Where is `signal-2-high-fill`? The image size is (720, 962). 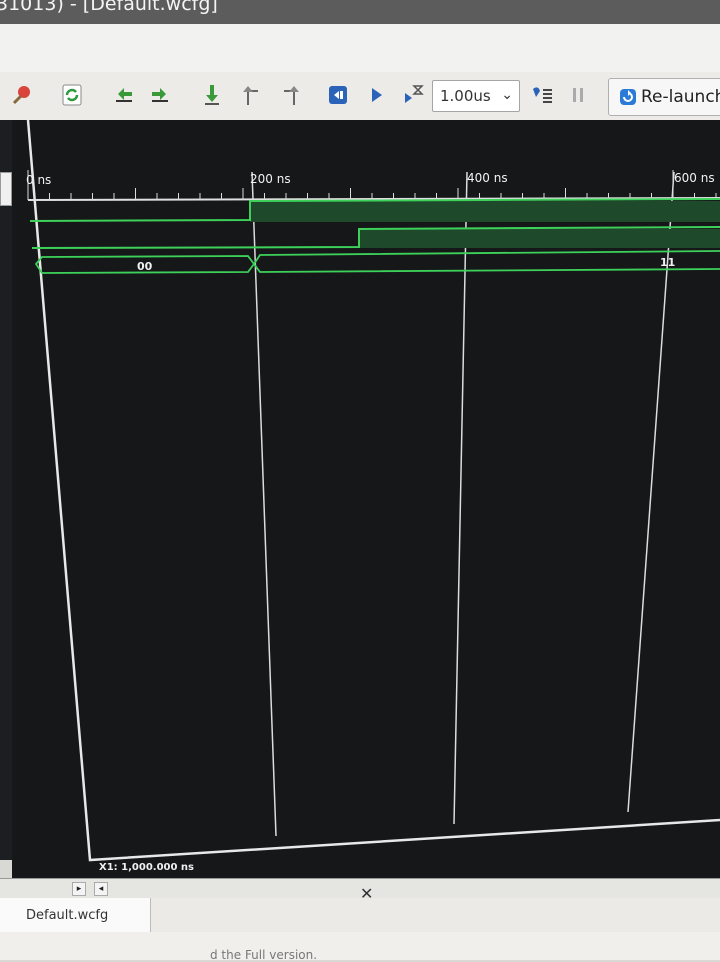
signal-2-high-fill is located at coordinates (539, 238).